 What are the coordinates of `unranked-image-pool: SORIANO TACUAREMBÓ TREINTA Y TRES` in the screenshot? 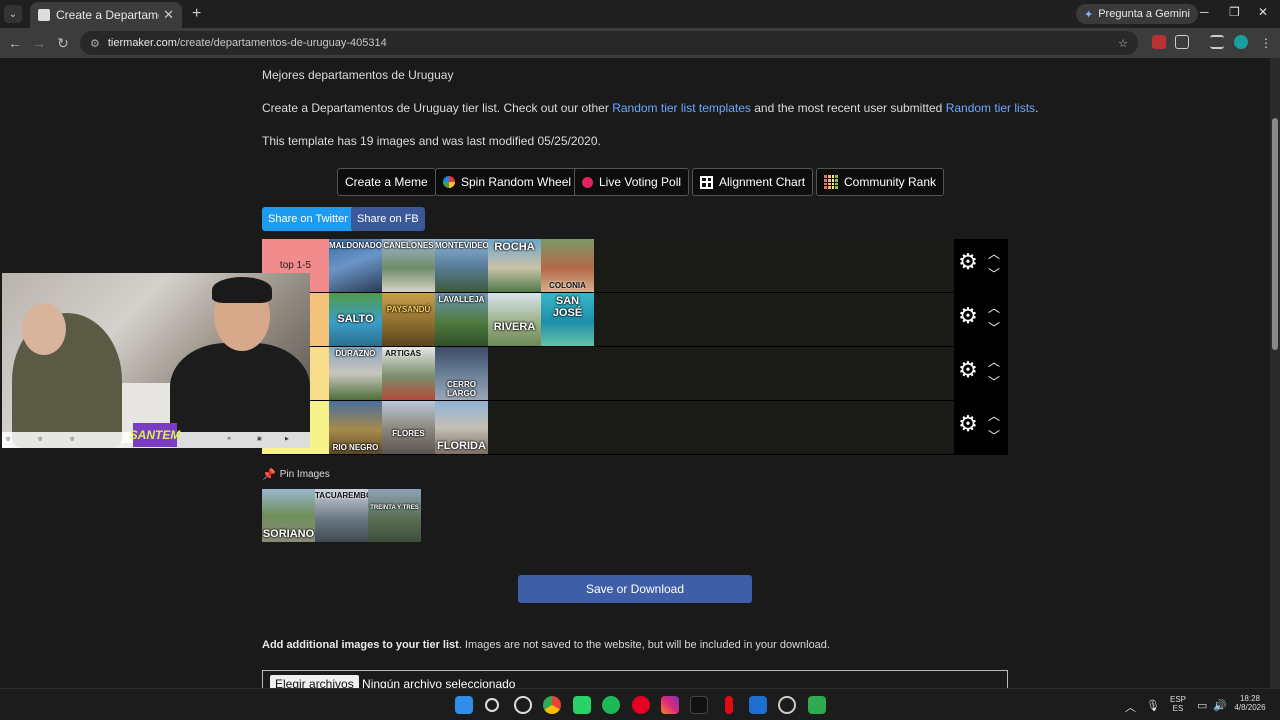 It's located at (341, 515).